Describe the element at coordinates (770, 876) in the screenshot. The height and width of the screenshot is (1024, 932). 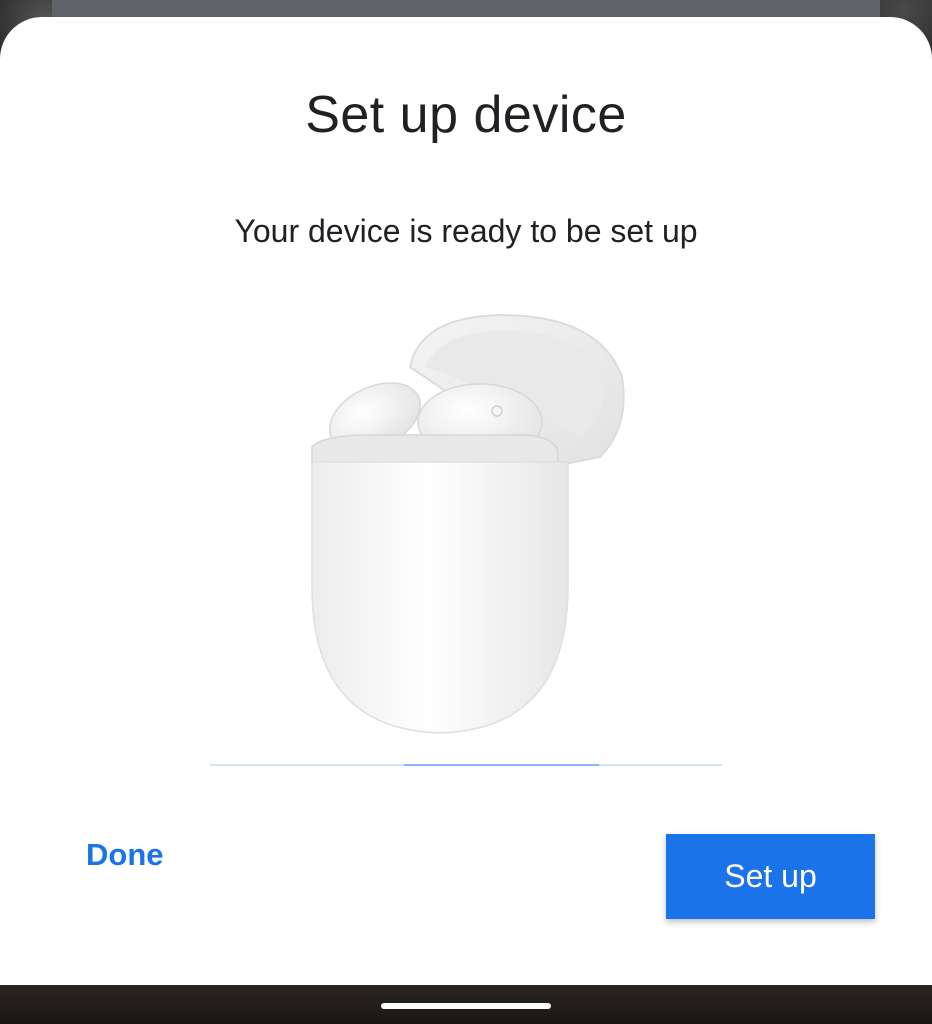
I see `set-up-button: Set up` at that location.